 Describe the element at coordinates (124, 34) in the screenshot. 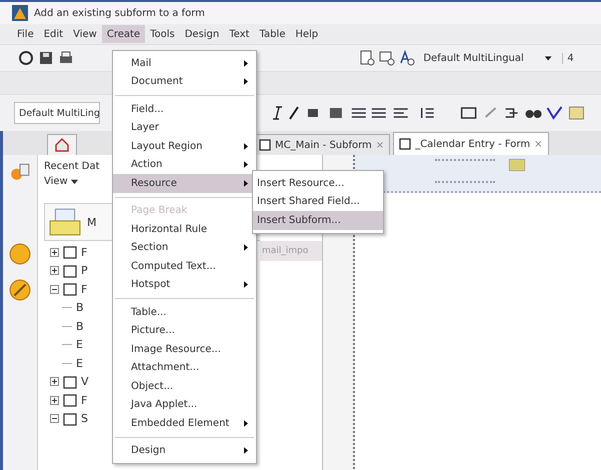

I see `menu-item: Create` at that location.